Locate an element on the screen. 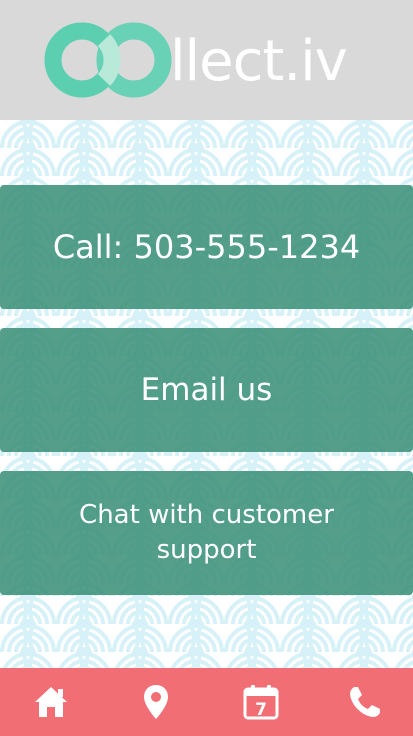 This screenshot has width=413, height=736. bottom-tab-bar: 7 is located at coordinates (206, 702).